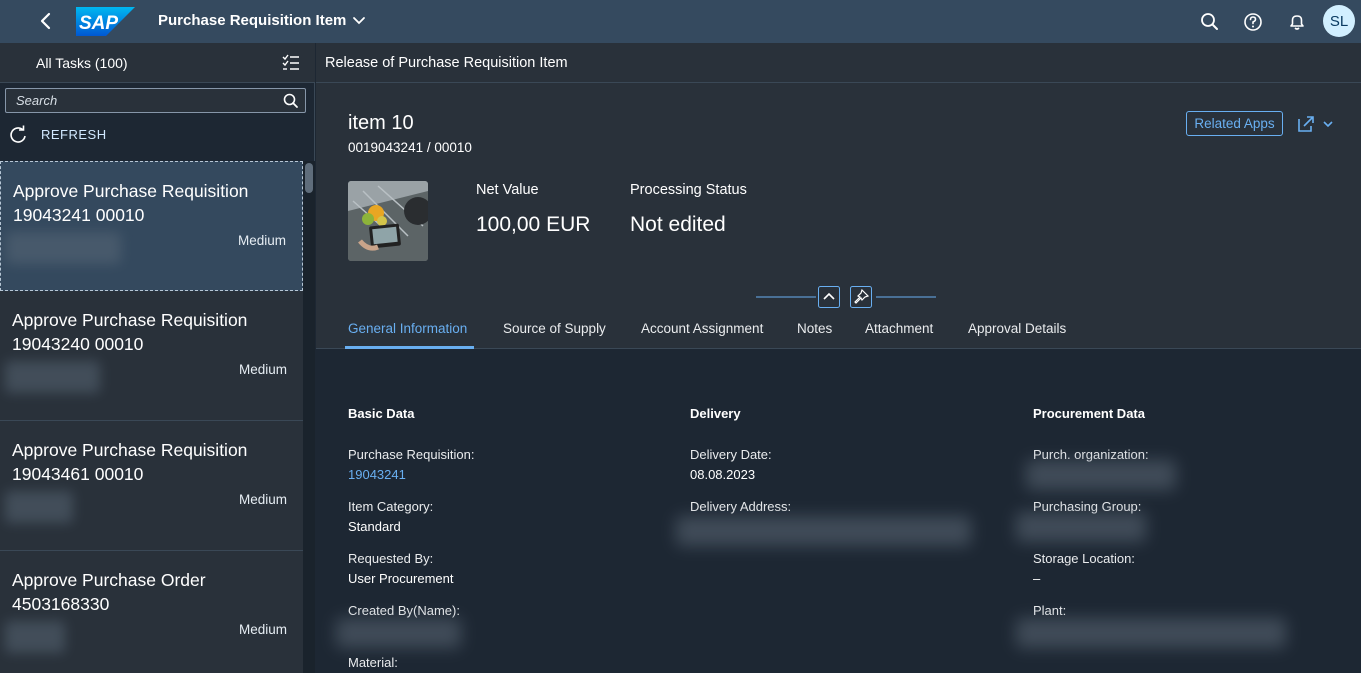 Image resolution: width=1361 pixels, height=673 pixels. I want to click on app-title: Purchase Requisition Item, so click(252, 20).